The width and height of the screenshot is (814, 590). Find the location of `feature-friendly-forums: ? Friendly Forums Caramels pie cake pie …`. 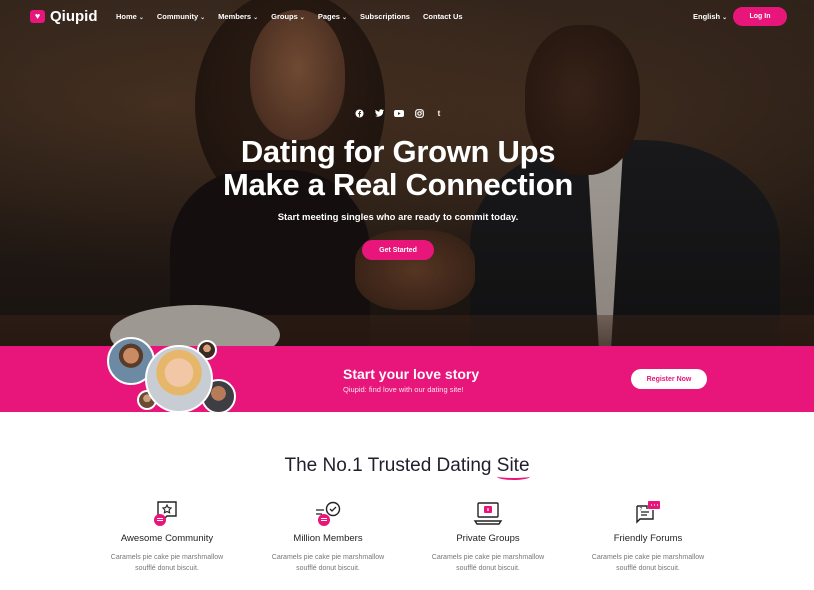

feature-friendly-forums: ? Friendly Forums Caramels pie cake pie … is located at coordinates (648, 537).